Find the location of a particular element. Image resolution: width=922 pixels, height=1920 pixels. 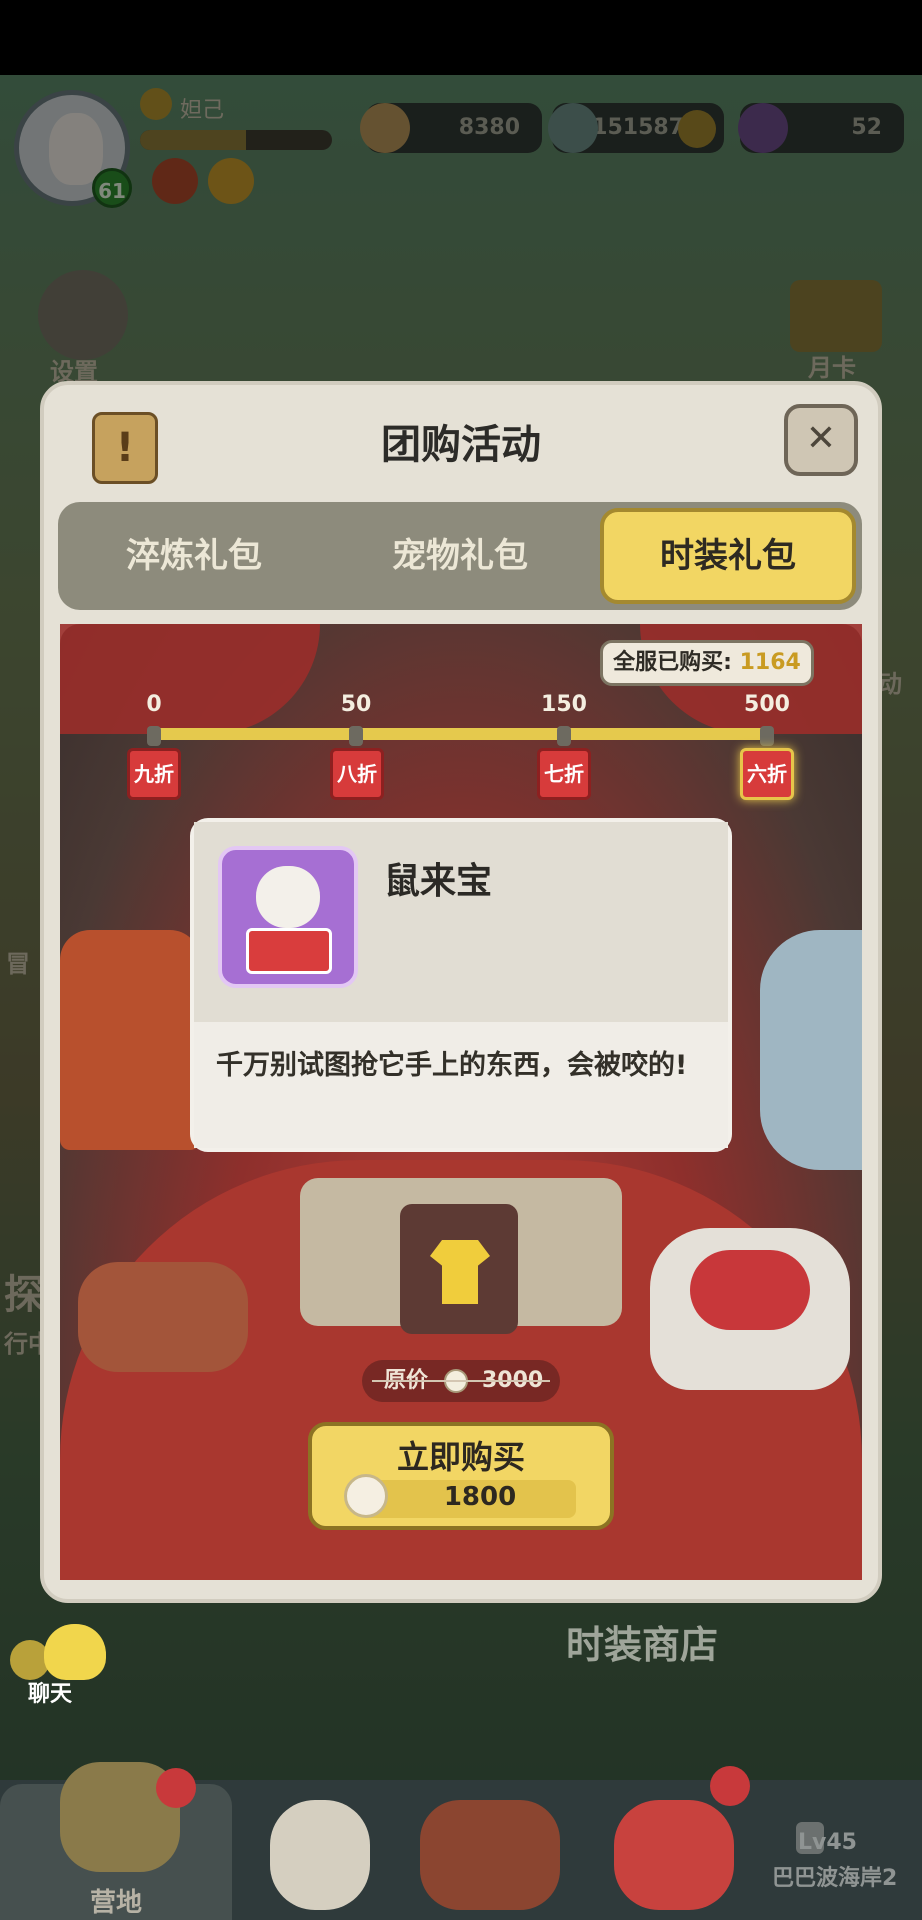

item-name: 鼠来宝 is located at coordinates (438, 881).